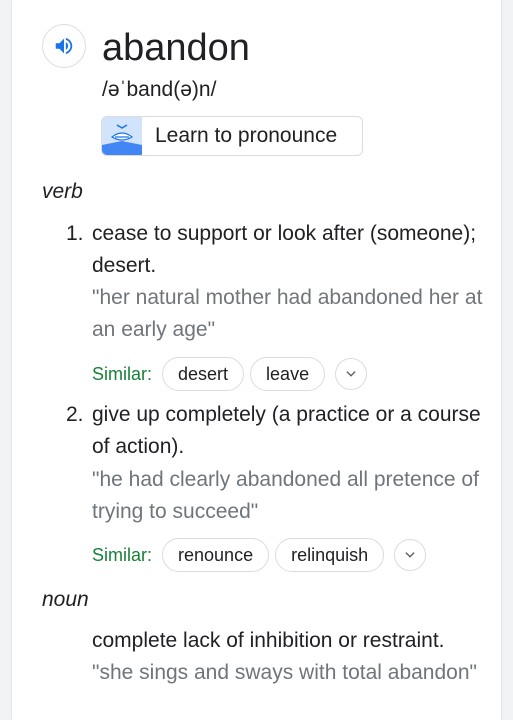 The height and width of the screenshot is (720, 513). What do you see at coordinates (75, 233) in the screenshot?
I see `sense-number: 1.` at bounding box center [75, 233].